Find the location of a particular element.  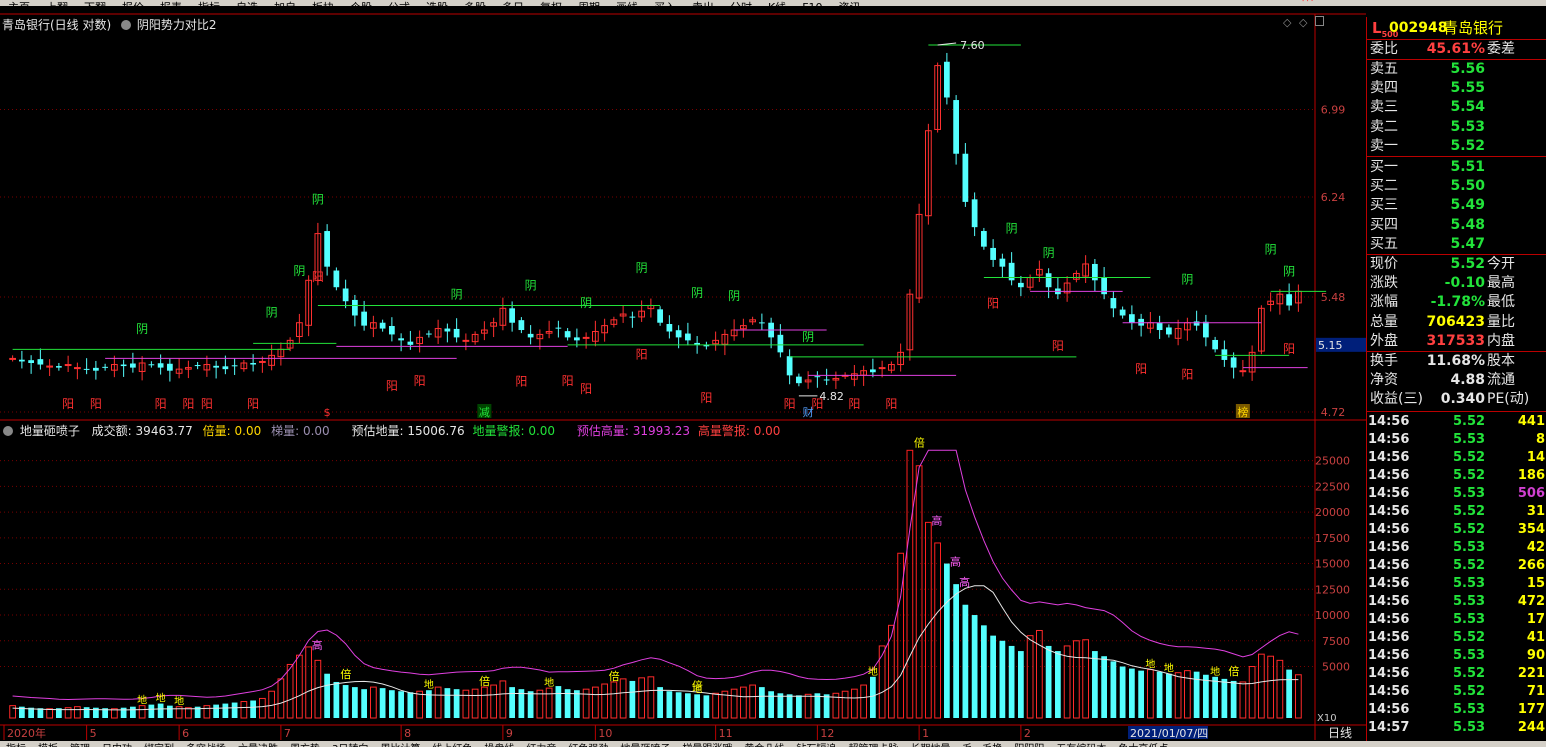

stat-row-label: 现价 is located at coordinates (1384, 264).